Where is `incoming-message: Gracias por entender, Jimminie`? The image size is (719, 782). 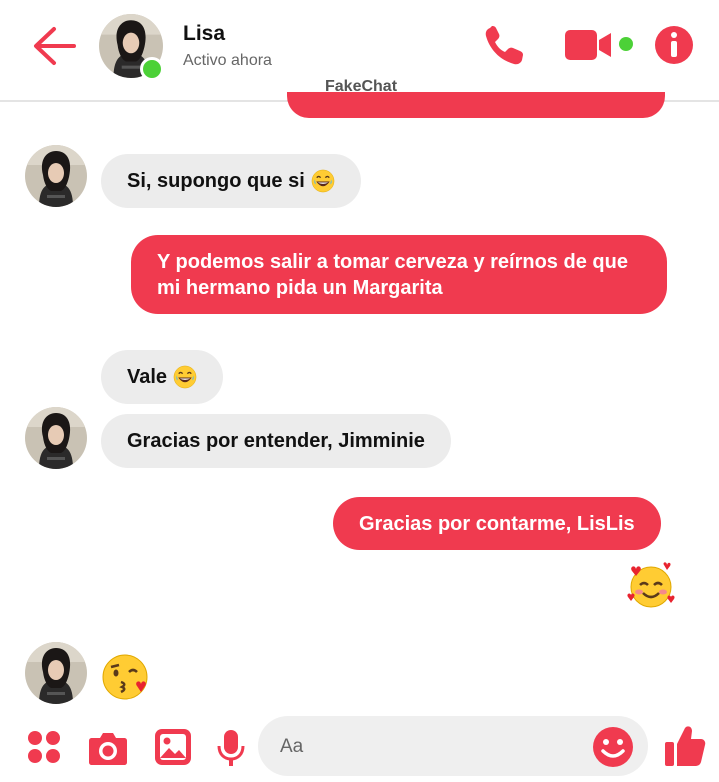
incoming-message: Gracias por entender, Jimminie is located at coordinates (276, 441).